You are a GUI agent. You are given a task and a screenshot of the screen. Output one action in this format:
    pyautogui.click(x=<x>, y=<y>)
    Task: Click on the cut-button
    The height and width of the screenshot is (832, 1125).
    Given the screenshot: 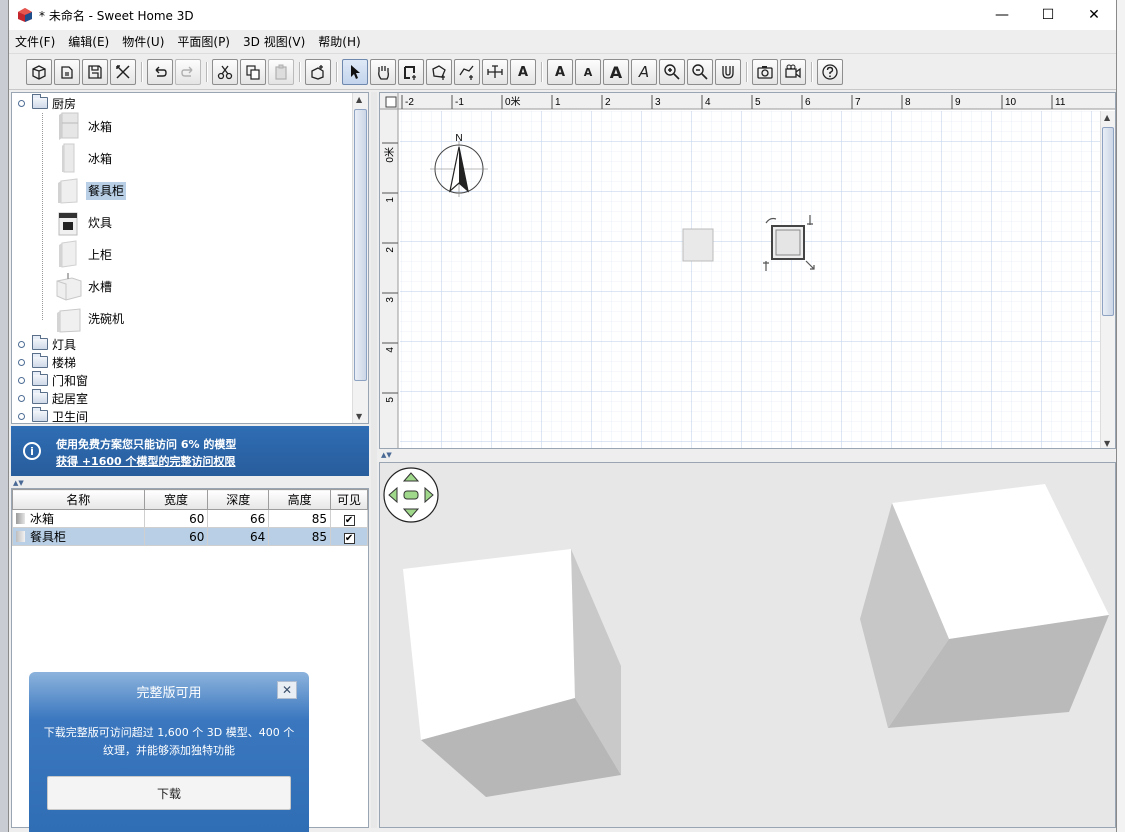 What is the action you would take?
    pyautogui.click(x=225, y=72)
    